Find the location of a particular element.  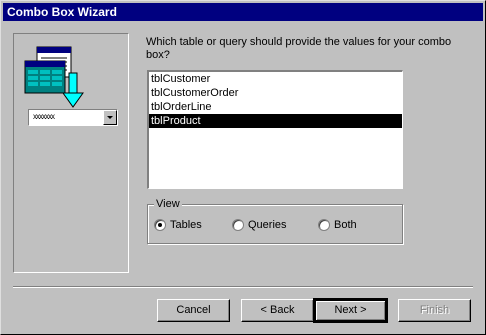

radio-both: Both is located at coordinates (337, 225).